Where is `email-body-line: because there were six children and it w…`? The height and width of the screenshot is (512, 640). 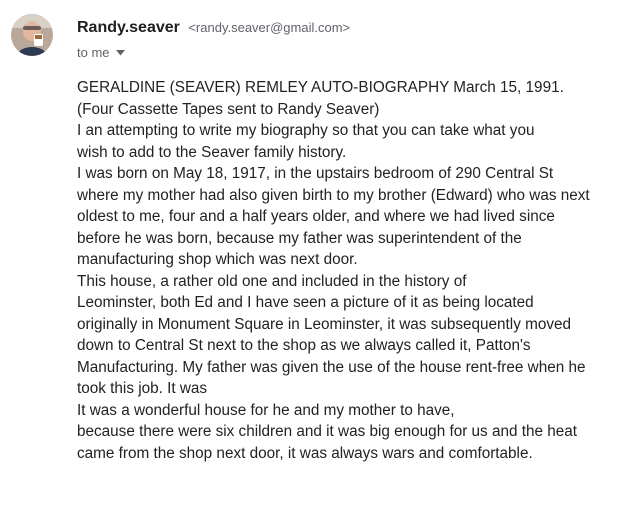
email-body-line: because there were six children and it w… is located at coordinates (327, 431).